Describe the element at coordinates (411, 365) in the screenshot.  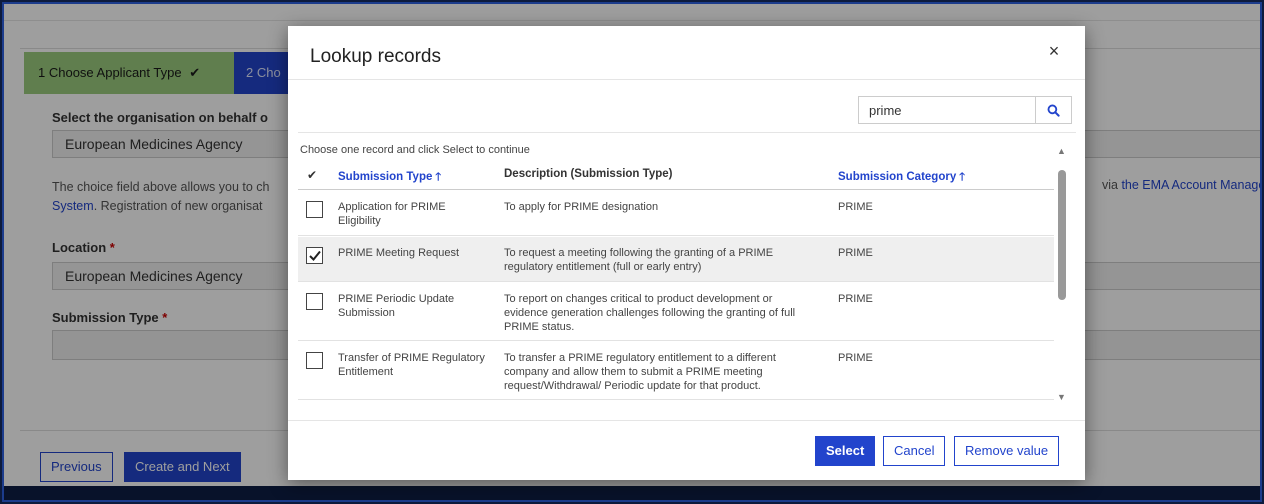
I see `row-submission-type: Transfer of PRIME Regulatory Entitlement` at that location.